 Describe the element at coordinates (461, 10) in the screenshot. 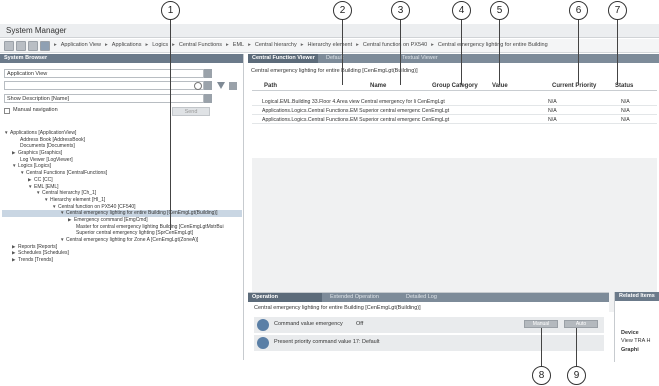

I see `callout-4: 4` at that location.